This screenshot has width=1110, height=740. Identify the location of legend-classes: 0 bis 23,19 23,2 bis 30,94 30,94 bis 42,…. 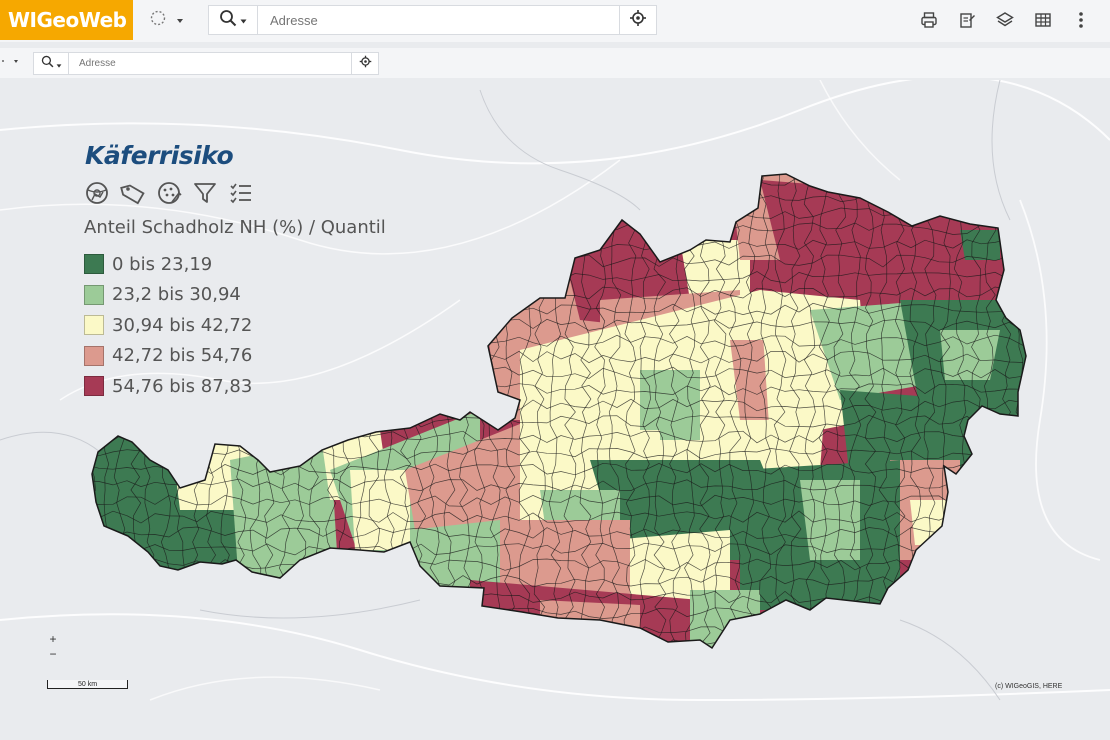
(168, 325).